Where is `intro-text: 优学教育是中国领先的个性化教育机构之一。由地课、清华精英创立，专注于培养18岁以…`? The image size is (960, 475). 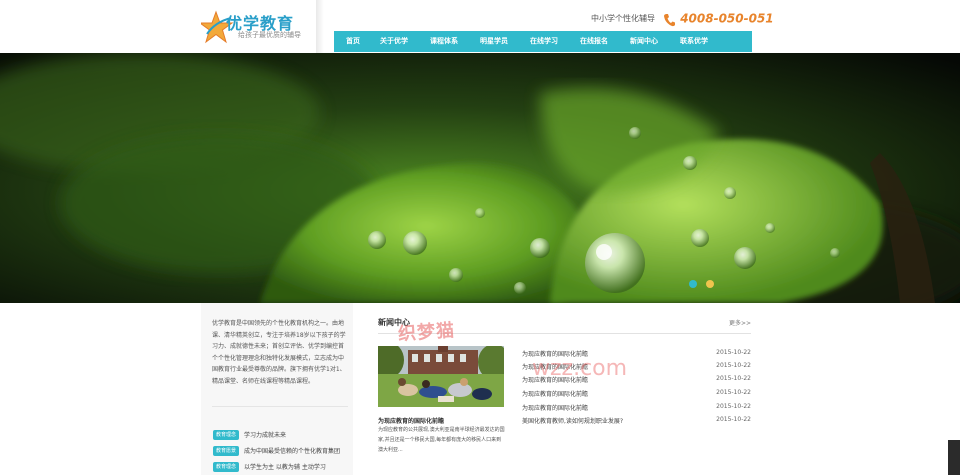
intro-text: 优学教育是中国领先的个性化教育机构之一。由地课、清华精英创立，专注于培养18岁以… is located at coordinates (279, 352).